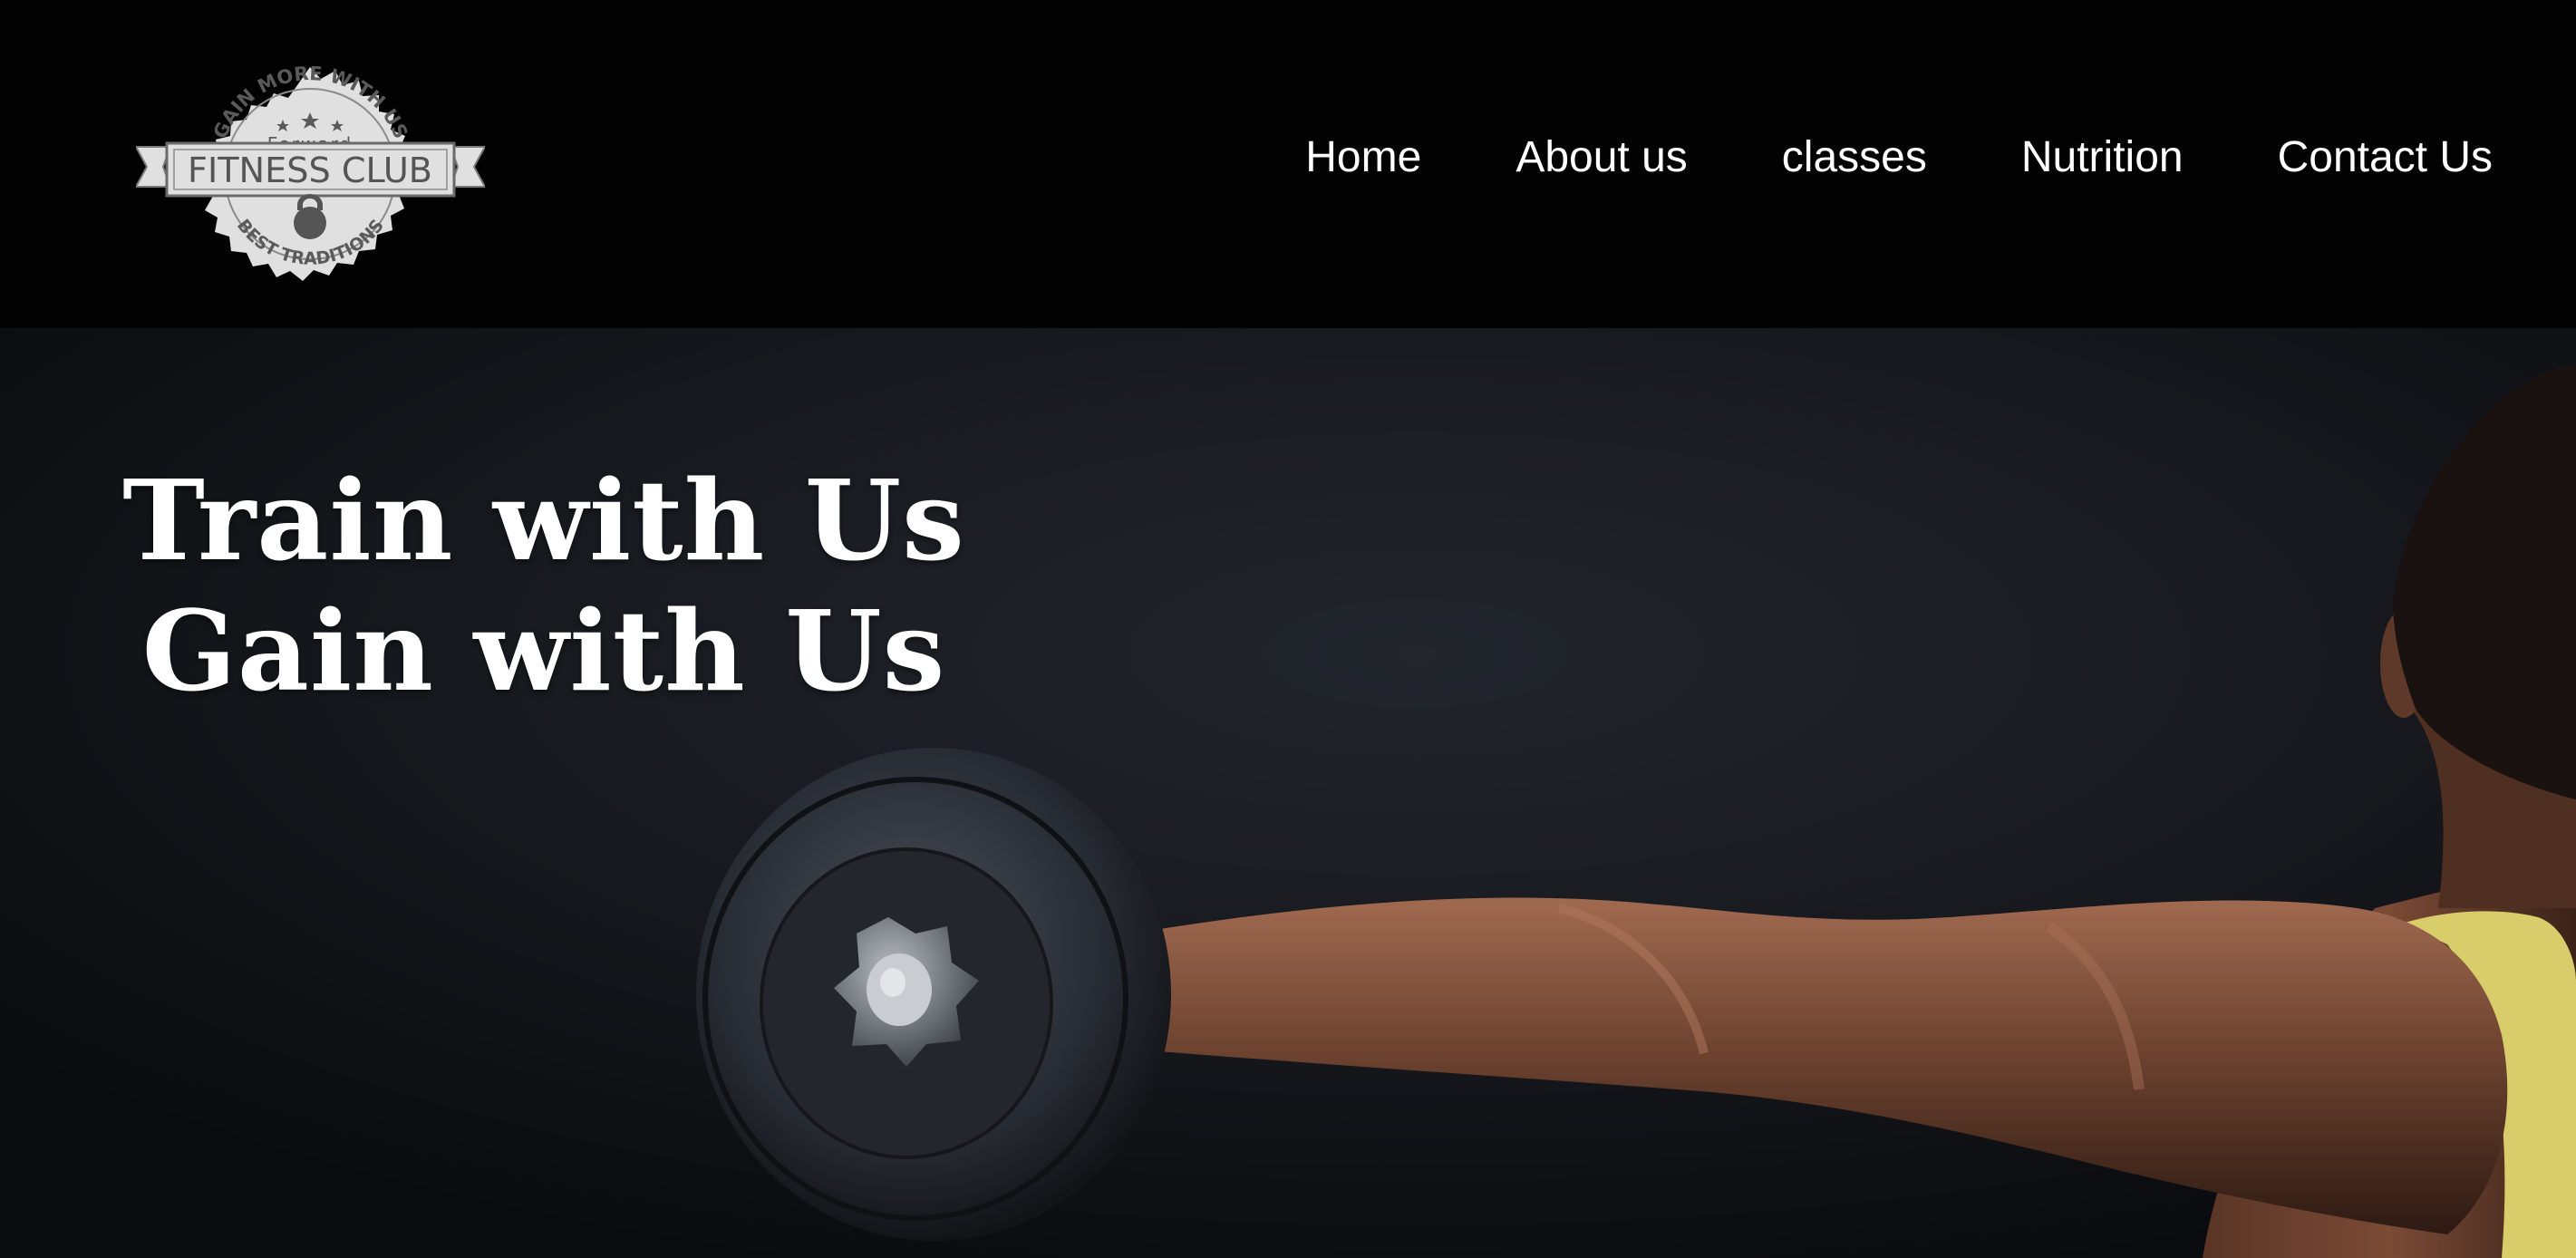 The image size is (2576, 1258). I want to click on nav-nutrition: Nutrition, so click(2102, 158).